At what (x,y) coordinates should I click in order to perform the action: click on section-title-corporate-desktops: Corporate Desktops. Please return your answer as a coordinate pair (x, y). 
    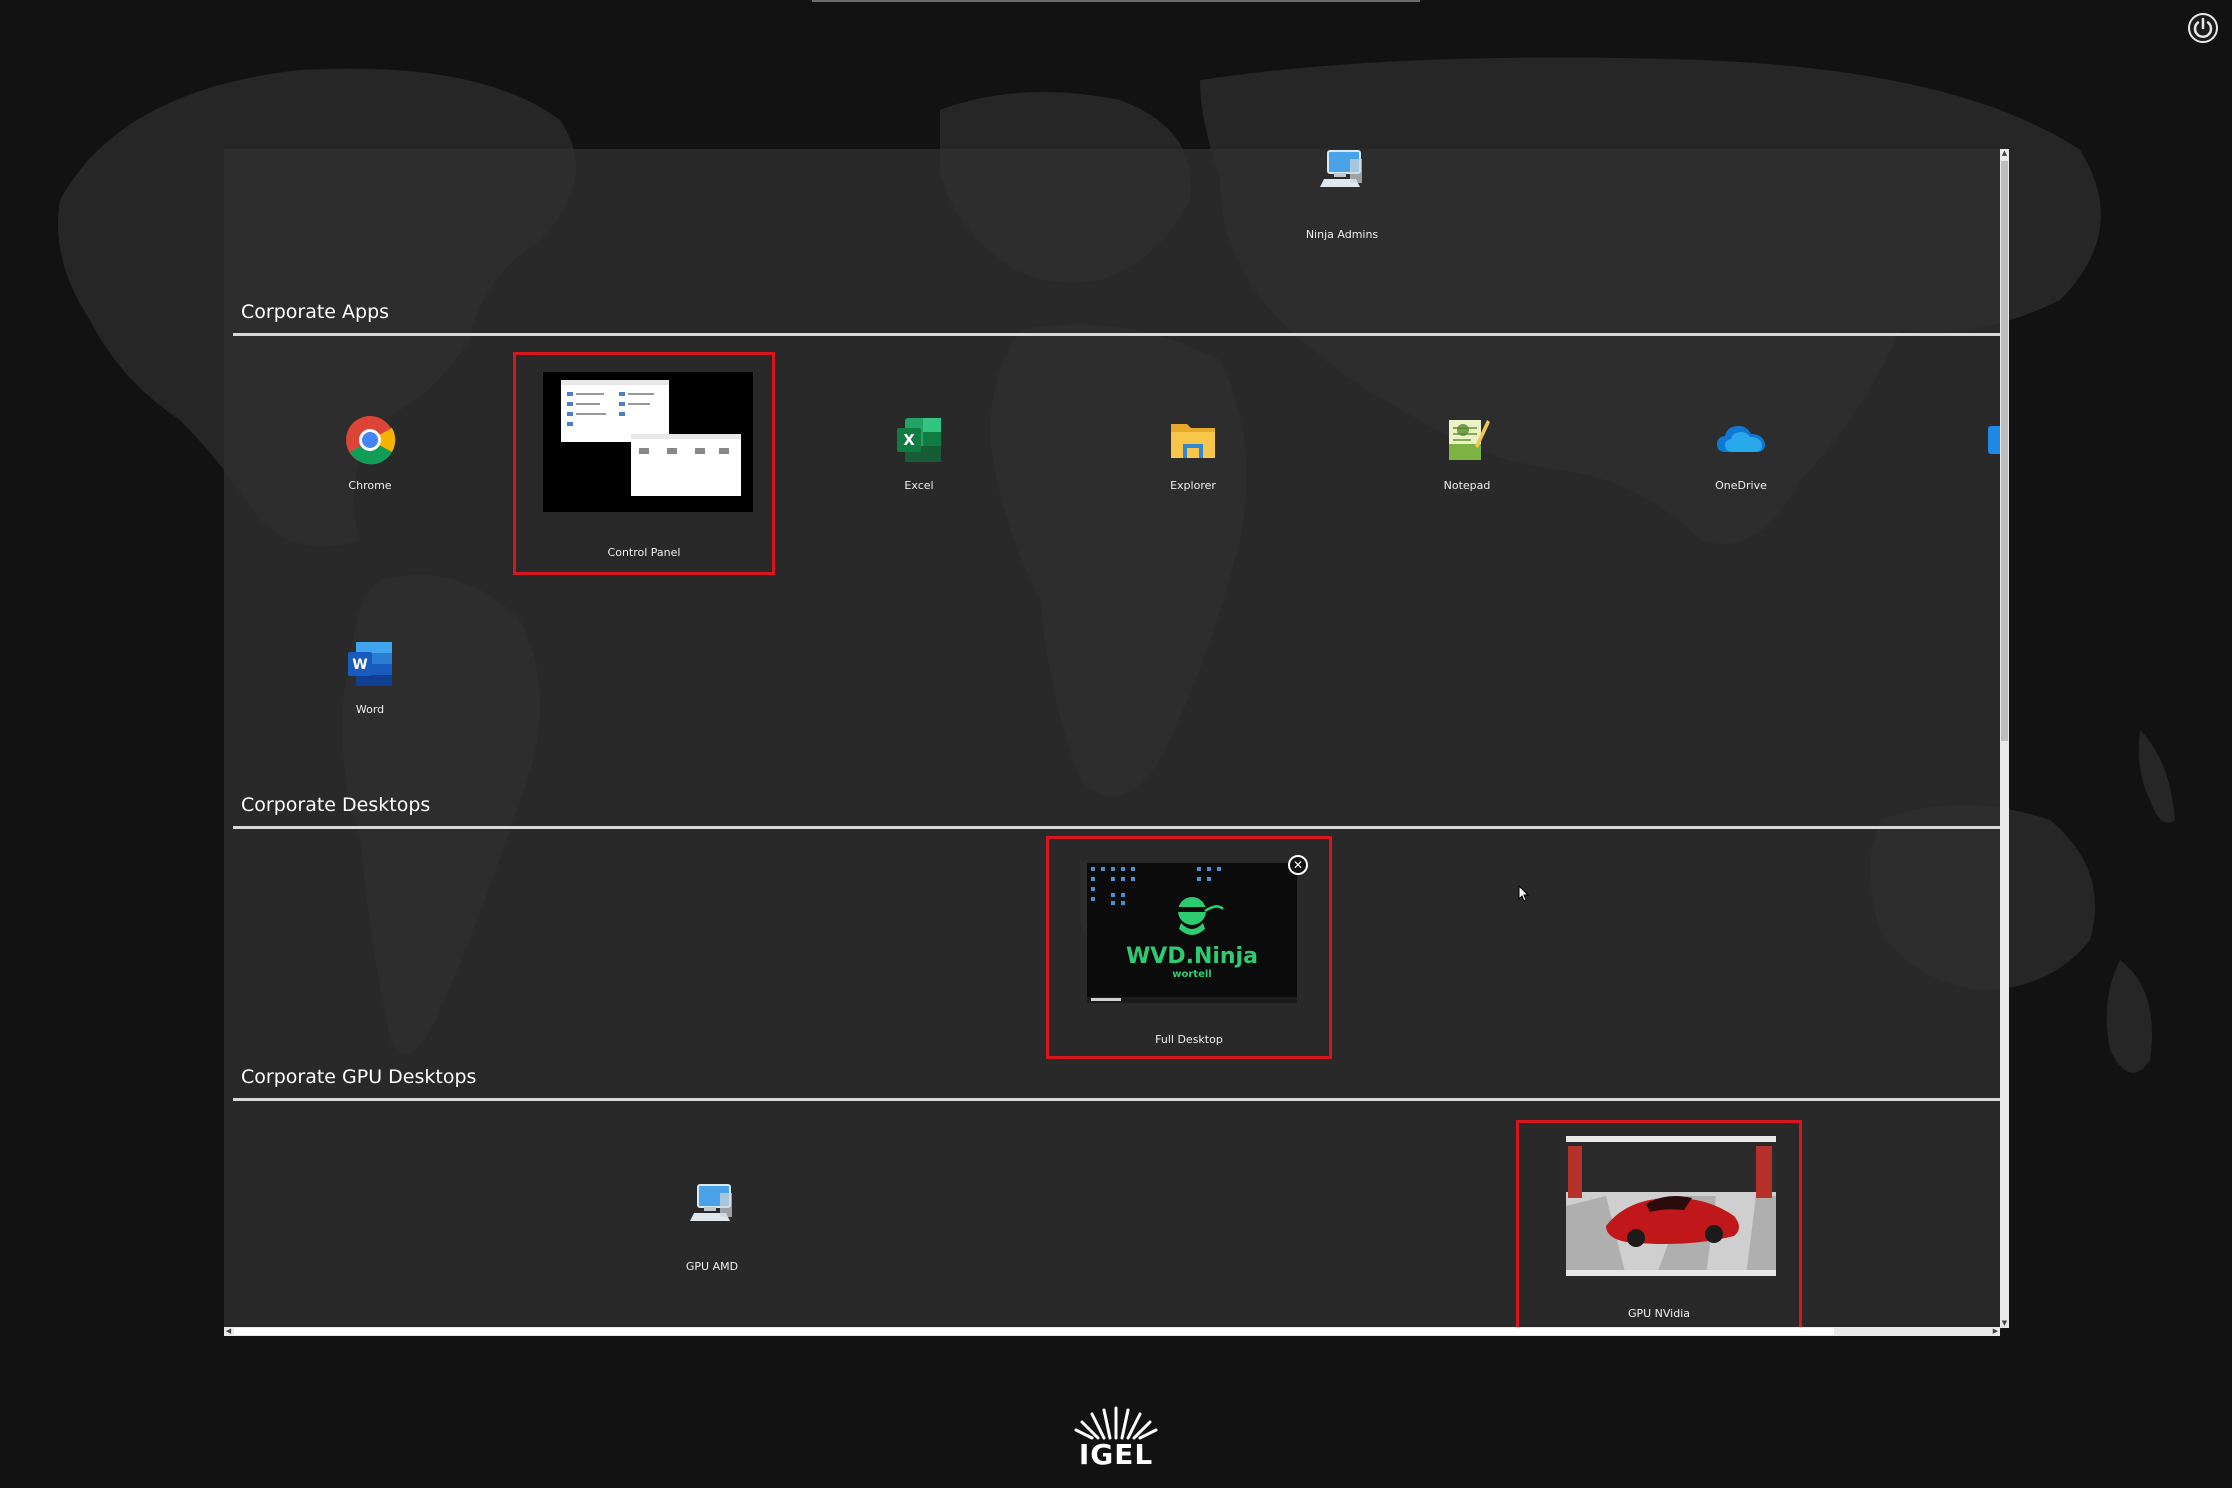
    Looking at the image, I should click on (336, 805).